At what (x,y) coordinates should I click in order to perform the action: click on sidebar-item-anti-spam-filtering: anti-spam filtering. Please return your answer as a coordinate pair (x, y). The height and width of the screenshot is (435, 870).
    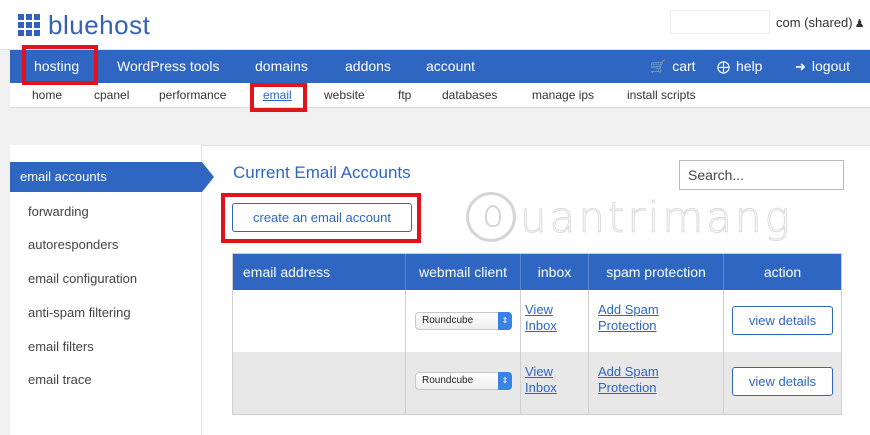
    Looking at the image, I should click on (114, 313).